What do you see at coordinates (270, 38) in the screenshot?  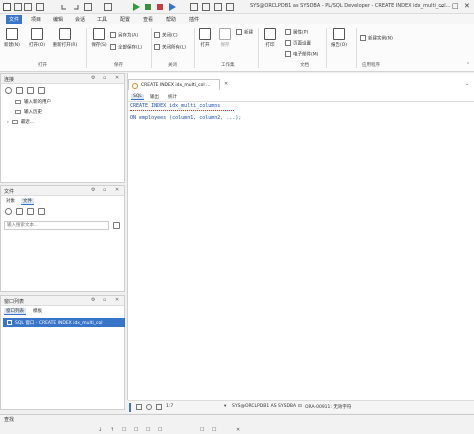 I see `print-button: 打印` at bounding box center [270, 38].